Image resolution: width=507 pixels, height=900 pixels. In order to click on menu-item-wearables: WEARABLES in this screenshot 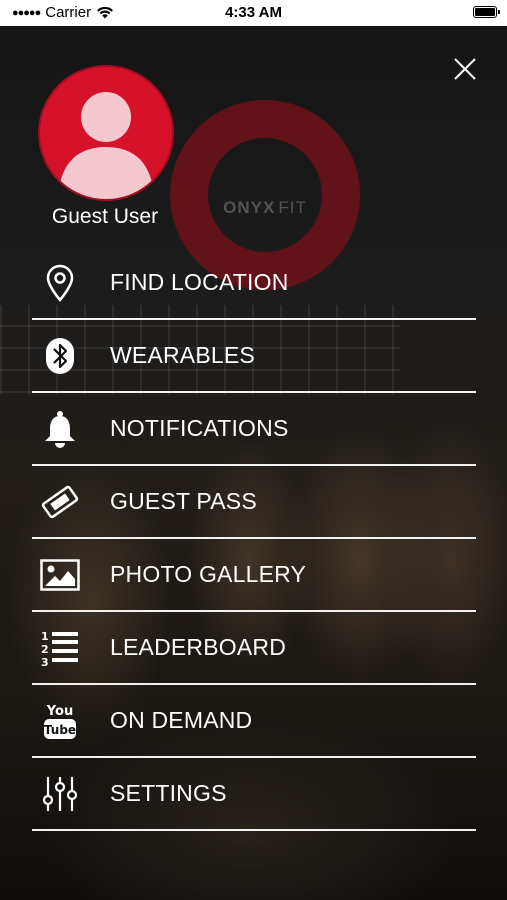, I will do `click(254, 356)`.